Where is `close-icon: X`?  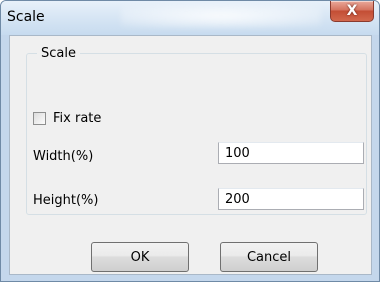 close-icon: X is located at coordinates (352, 11).